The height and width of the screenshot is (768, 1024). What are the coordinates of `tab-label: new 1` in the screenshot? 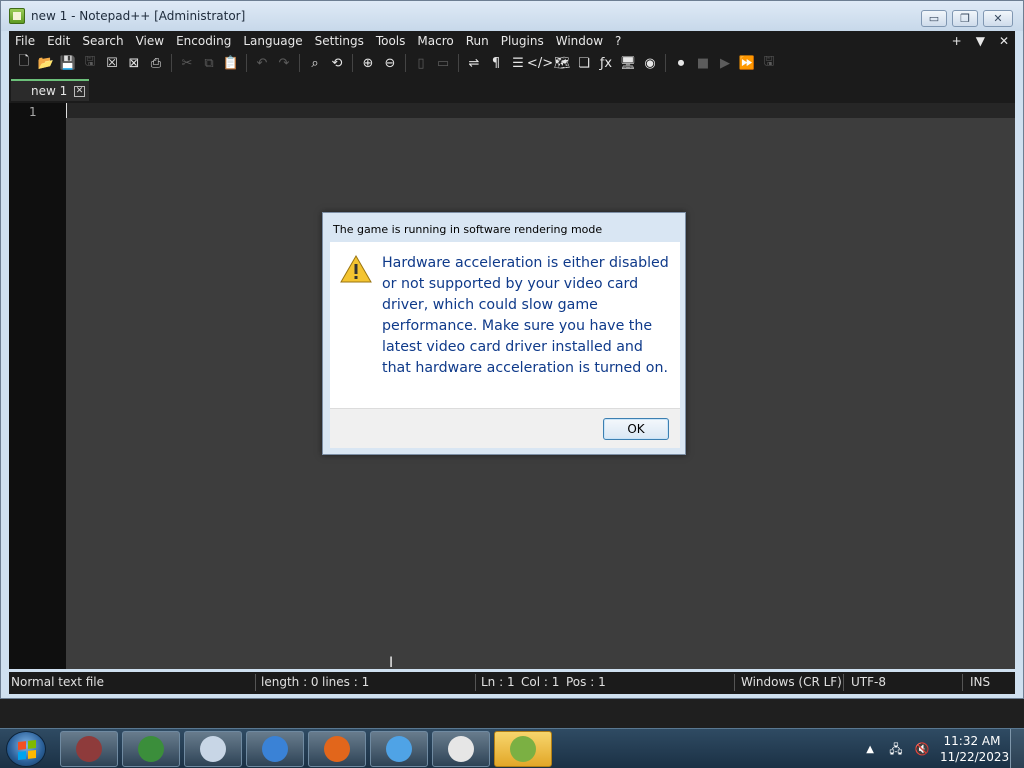 It's located at (49, 91).